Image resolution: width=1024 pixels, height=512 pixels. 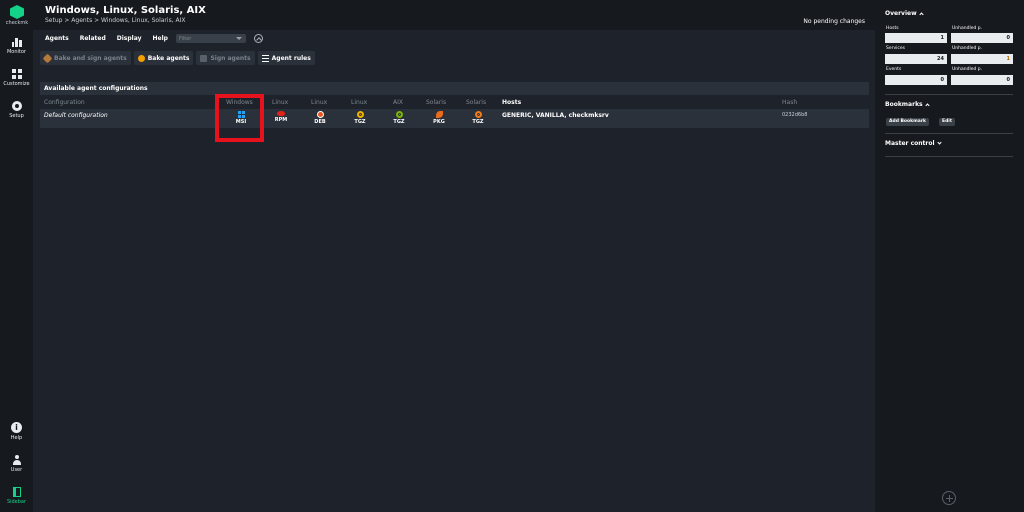 What do you see at coordinates (47, 58) in the screenshot?
I see `bake-sign-icon` at bounding box center [47, 58].